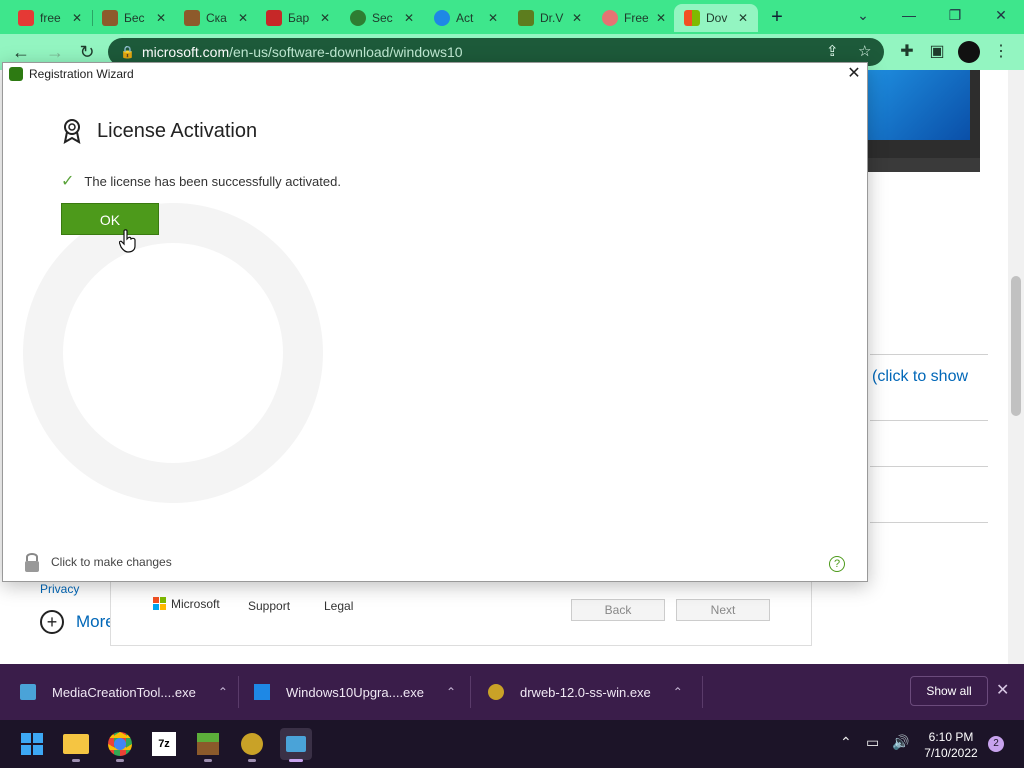 This screenshot has height=768, width=1024. What do you see at coordinates (21, 52) in the screenshot?
I see `back-arrow-icon: ←` at bounding box center [21, 52].